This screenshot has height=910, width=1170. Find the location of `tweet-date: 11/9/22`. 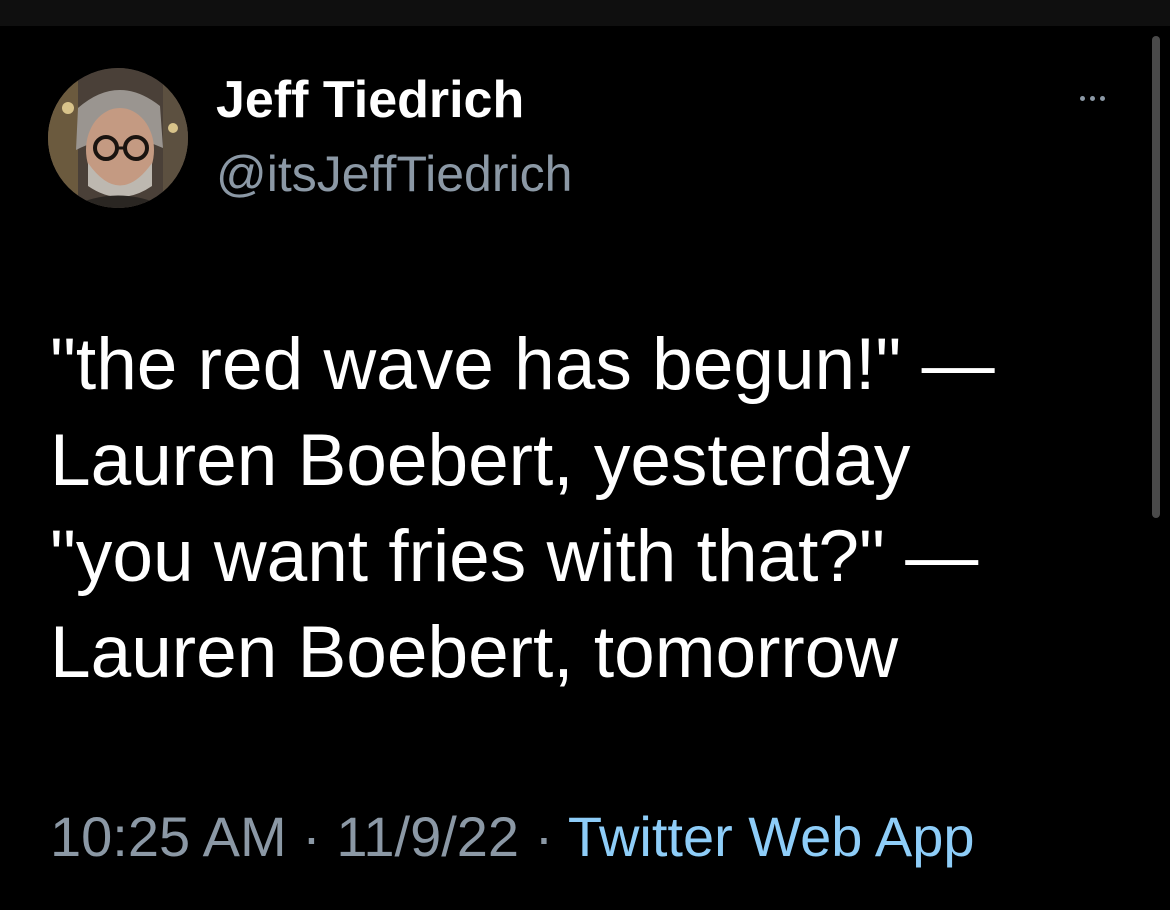

tweet-date: 11/9/22 is located at coordinates (427, 836).